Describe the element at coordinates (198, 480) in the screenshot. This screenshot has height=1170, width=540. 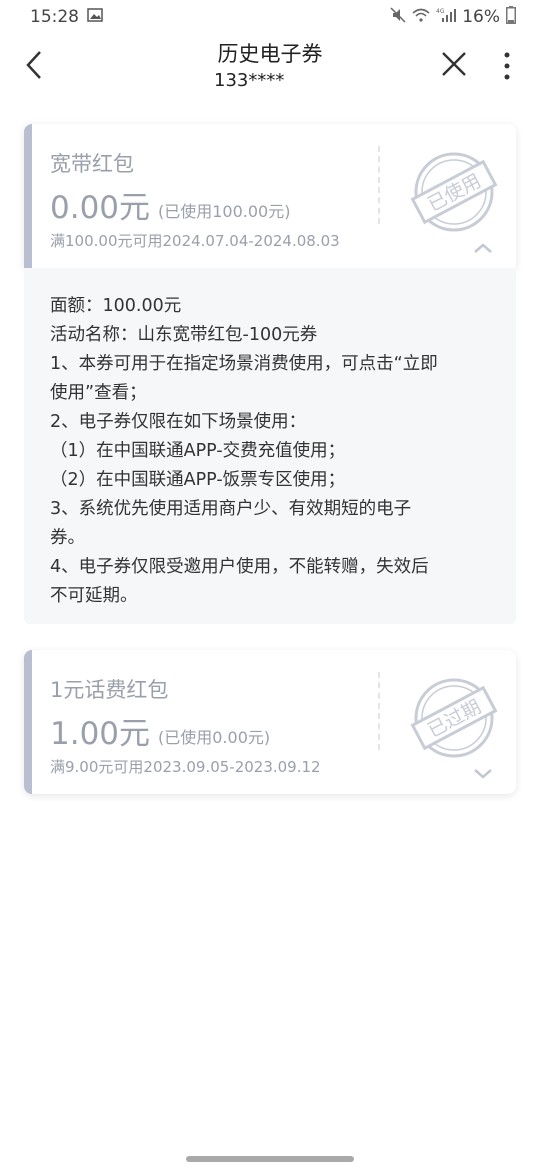
I see `detail-line: （2）在中国联通APP-饭票专区使用；` at that location.